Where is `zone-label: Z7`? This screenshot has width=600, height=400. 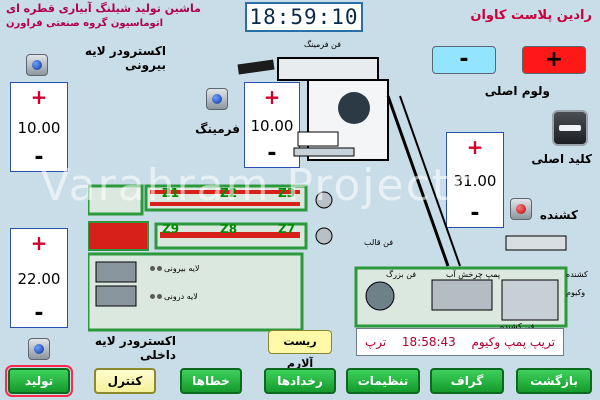
zone-label: Z7 is located at coordinates (287, 229).